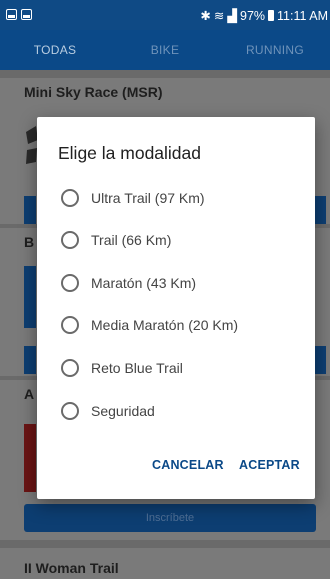 This screenshot has width=330, height=579. What do you see at coordinates (131, 240) in the screenshot?
I see `option-label: Trail (66 Km)` at bounding box center [131, 240].